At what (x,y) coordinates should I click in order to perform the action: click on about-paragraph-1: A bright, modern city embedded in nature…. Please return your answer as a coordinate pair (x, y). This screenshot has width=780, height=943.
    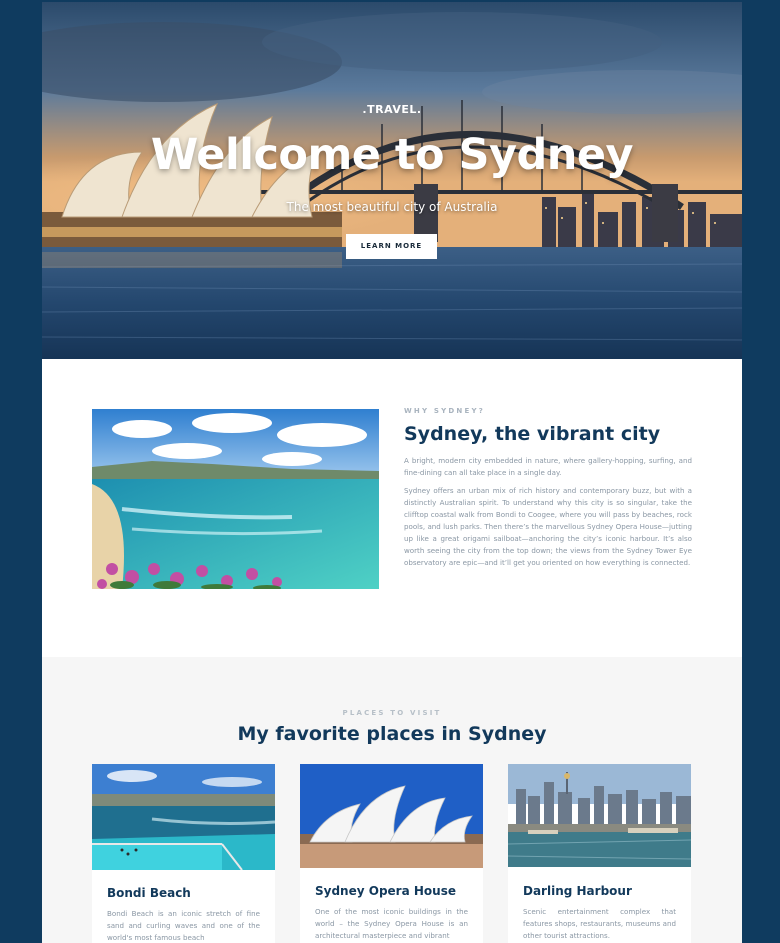
    Looking at the image, I should click on (548, 466).